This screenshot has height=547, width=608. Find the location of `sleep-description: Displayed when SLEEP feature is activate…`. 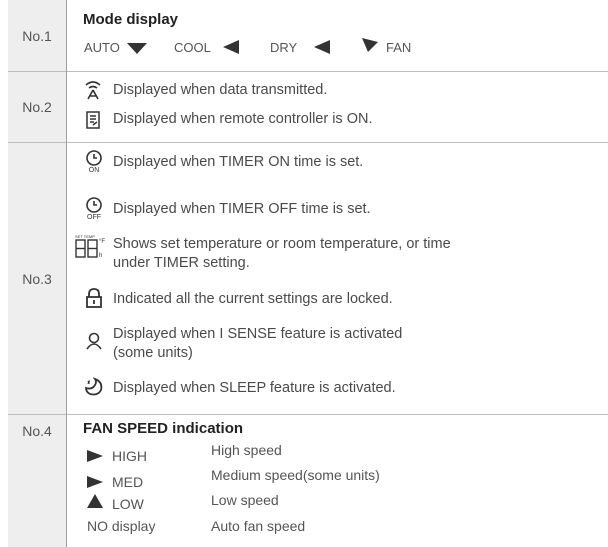

sleep-description: Displayed when SLEEP feature is activate… is located at coordinates (254, 388).